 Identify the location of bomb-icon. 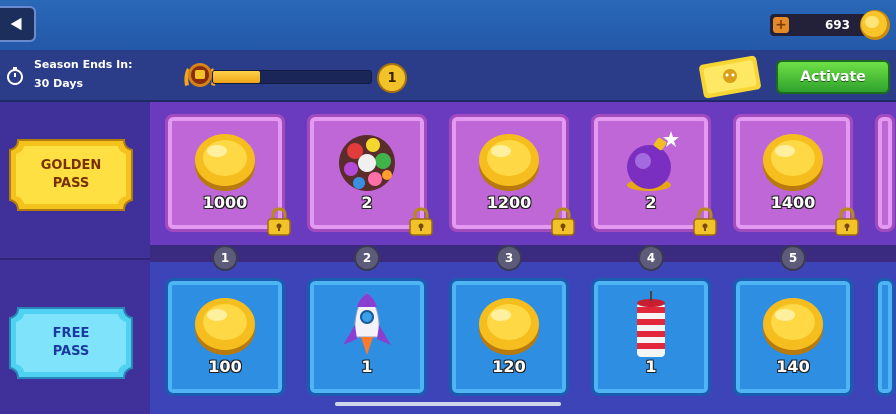
(651, 161).